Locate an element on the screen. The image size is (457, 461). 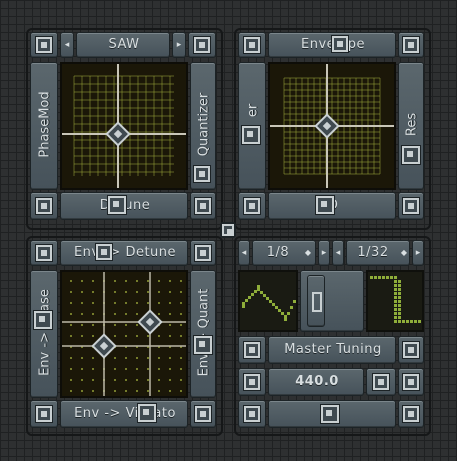
phasemod-slider: PhaseMod is located at coordinates (44, 126).